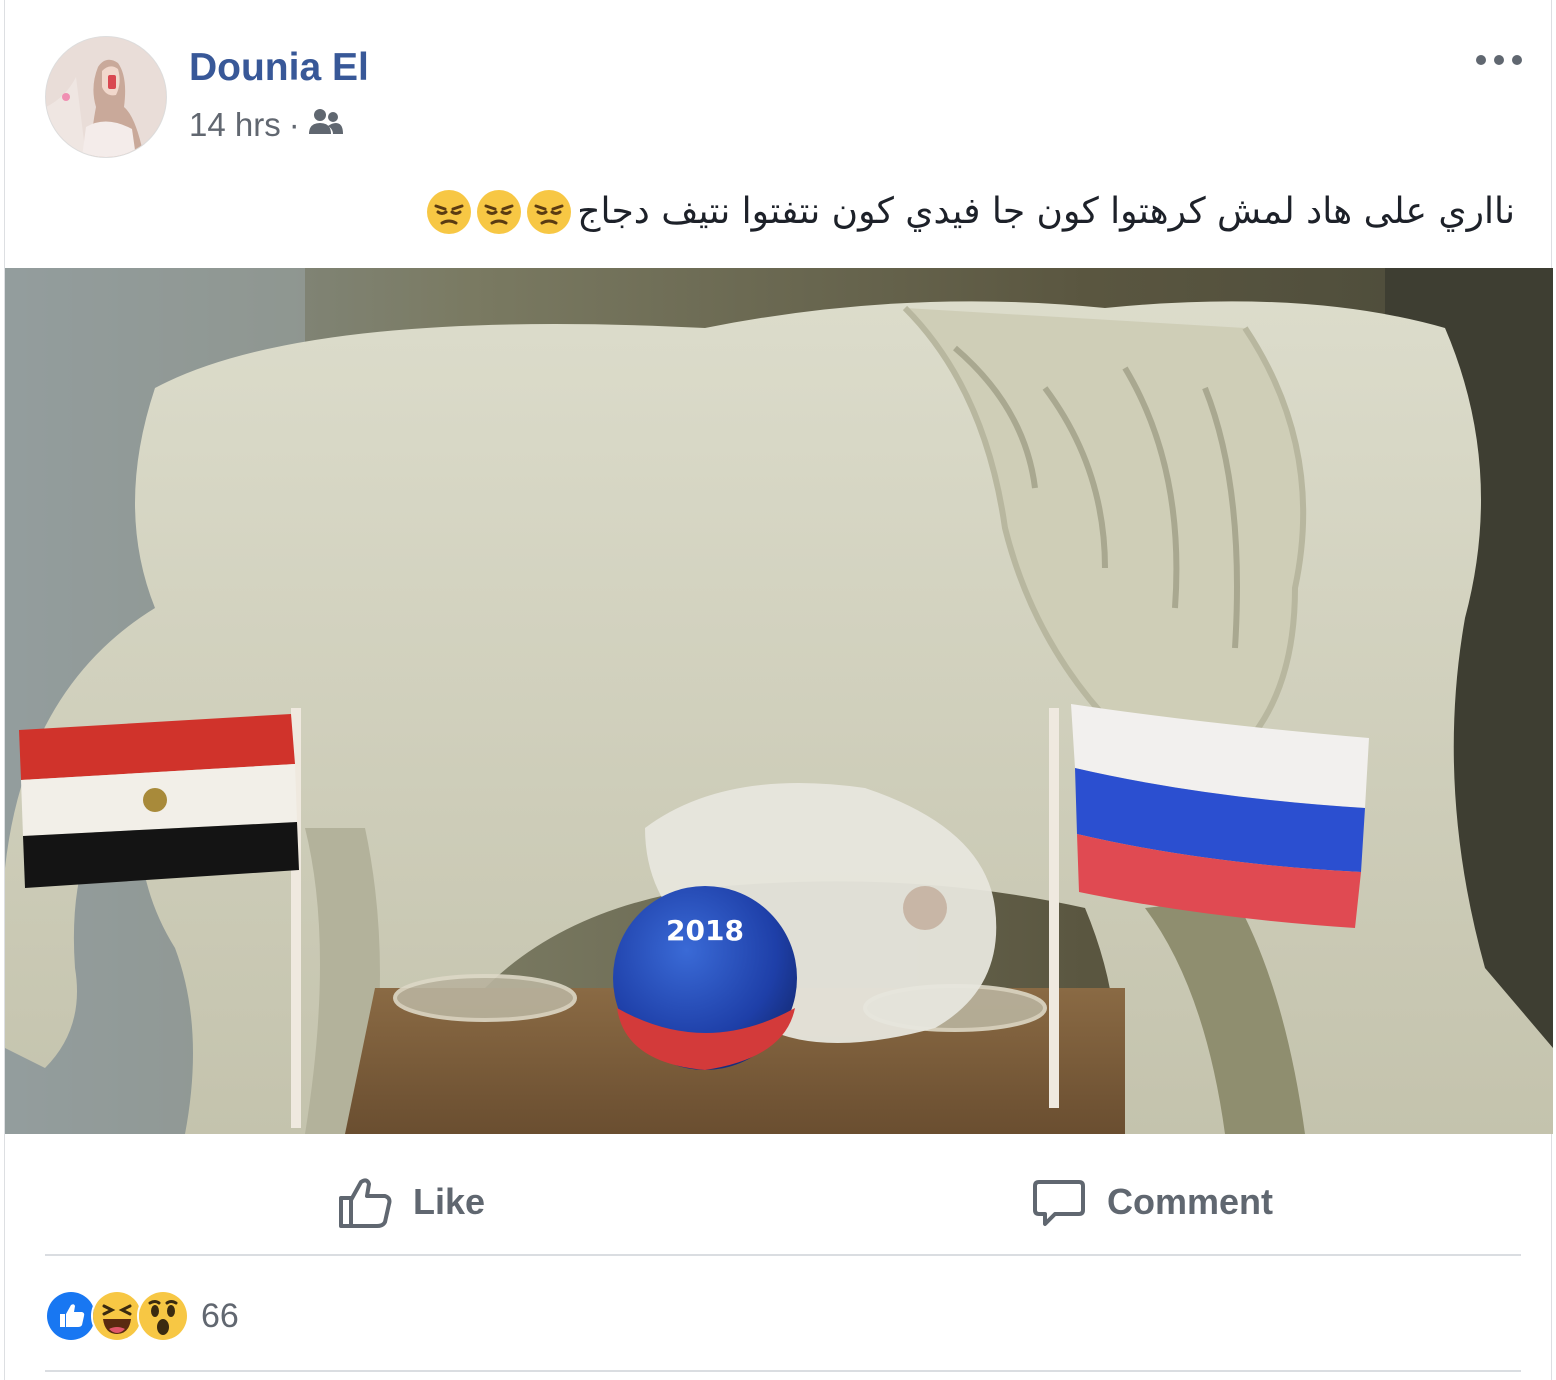 This screenshot has height=1380, width=1556. Describe the element at coordinates (449, 1201) in the screenshot. I see `like-label: Like` at that location.